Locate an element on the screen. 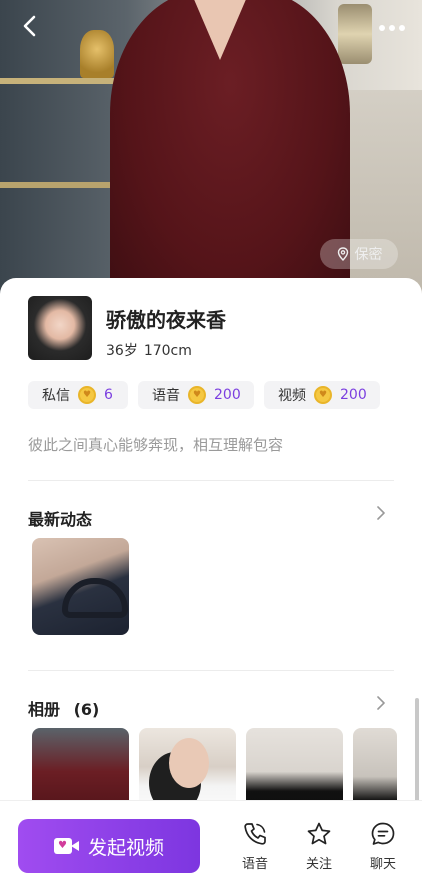 The image size is (422, 882). price-chip-voice: 语音 ♥ 200 is located at coordinates (196, 395).